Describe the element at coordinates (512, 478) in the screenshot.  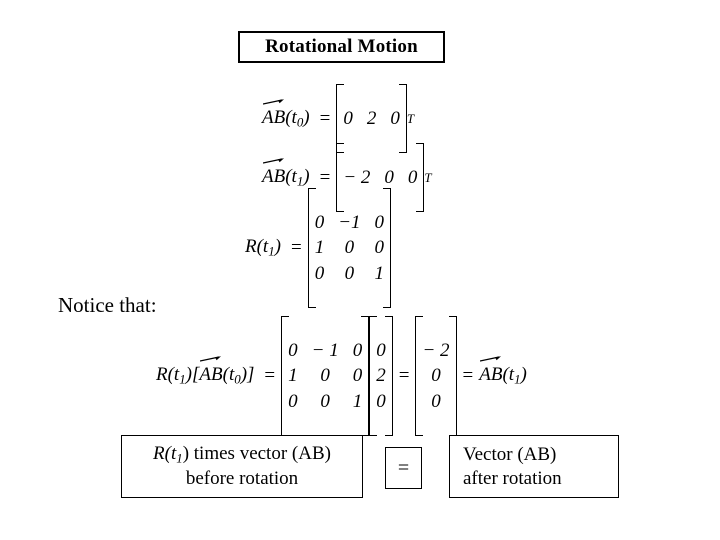
I see `caption-box-right-line2: after rotation` at that location.